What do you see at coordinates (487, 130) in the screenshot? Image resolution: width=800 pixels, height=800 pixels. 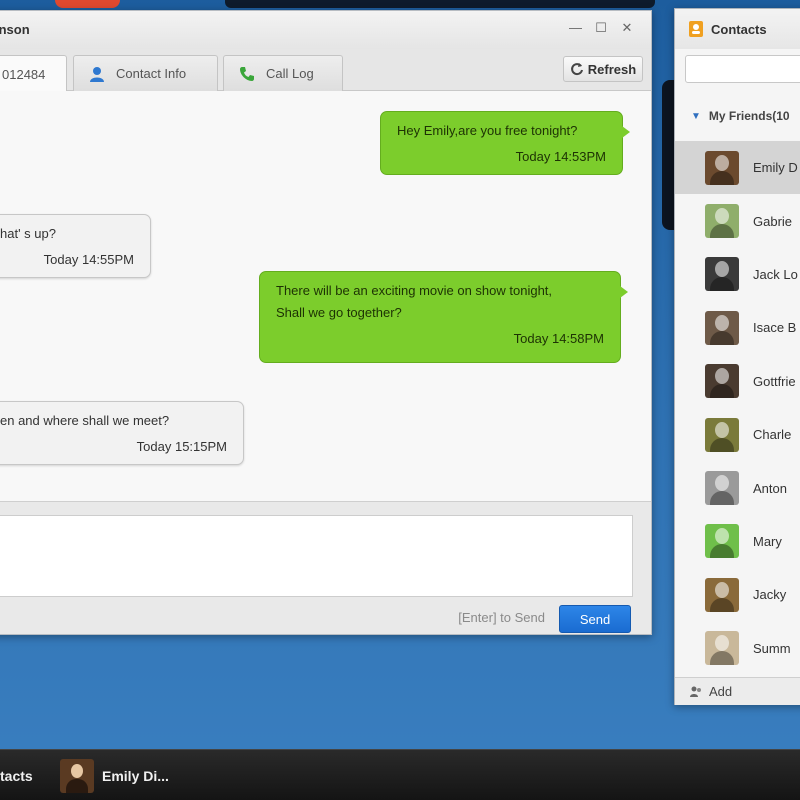 I see `message-text: Hey Emily,are you free tonight?` at bounding box center [487, 130].